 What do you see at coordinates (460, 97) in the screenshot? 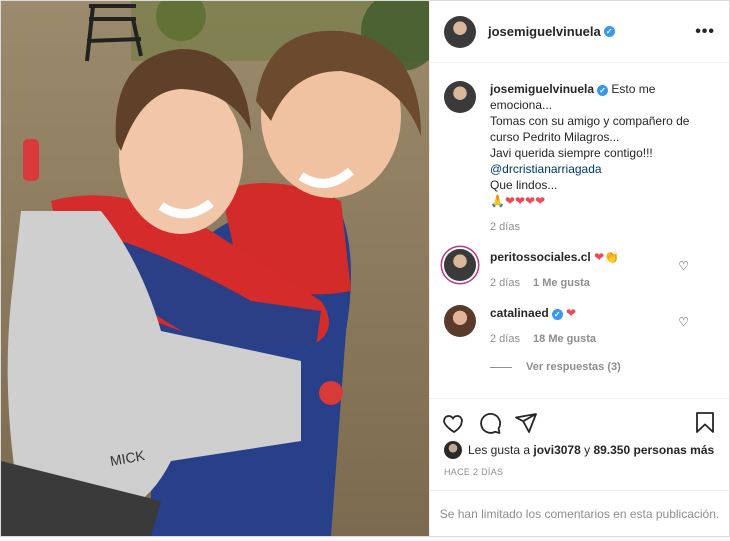
I see `caption-avatar` at bounding box center [460, 97].